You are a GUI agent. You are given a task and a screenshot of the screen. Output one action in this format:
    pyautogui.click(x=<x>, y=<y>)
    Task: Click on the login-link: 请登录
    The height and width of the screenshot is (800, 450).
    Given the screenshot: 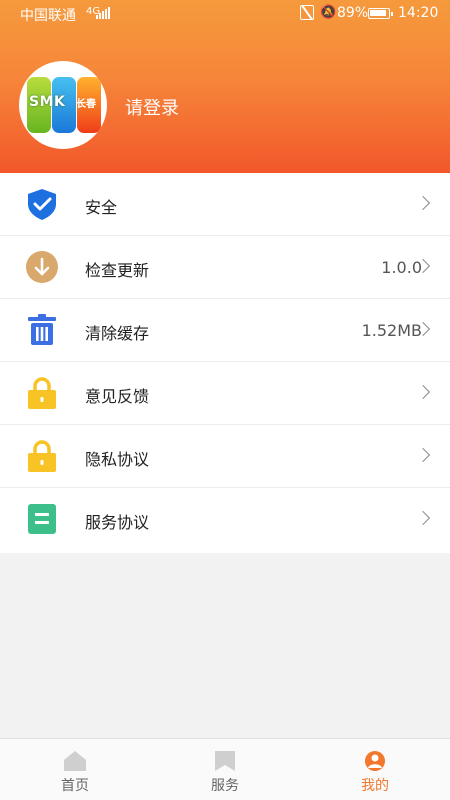 What is the action you would take?
    pyautogui.click(x=152, y=107)
    